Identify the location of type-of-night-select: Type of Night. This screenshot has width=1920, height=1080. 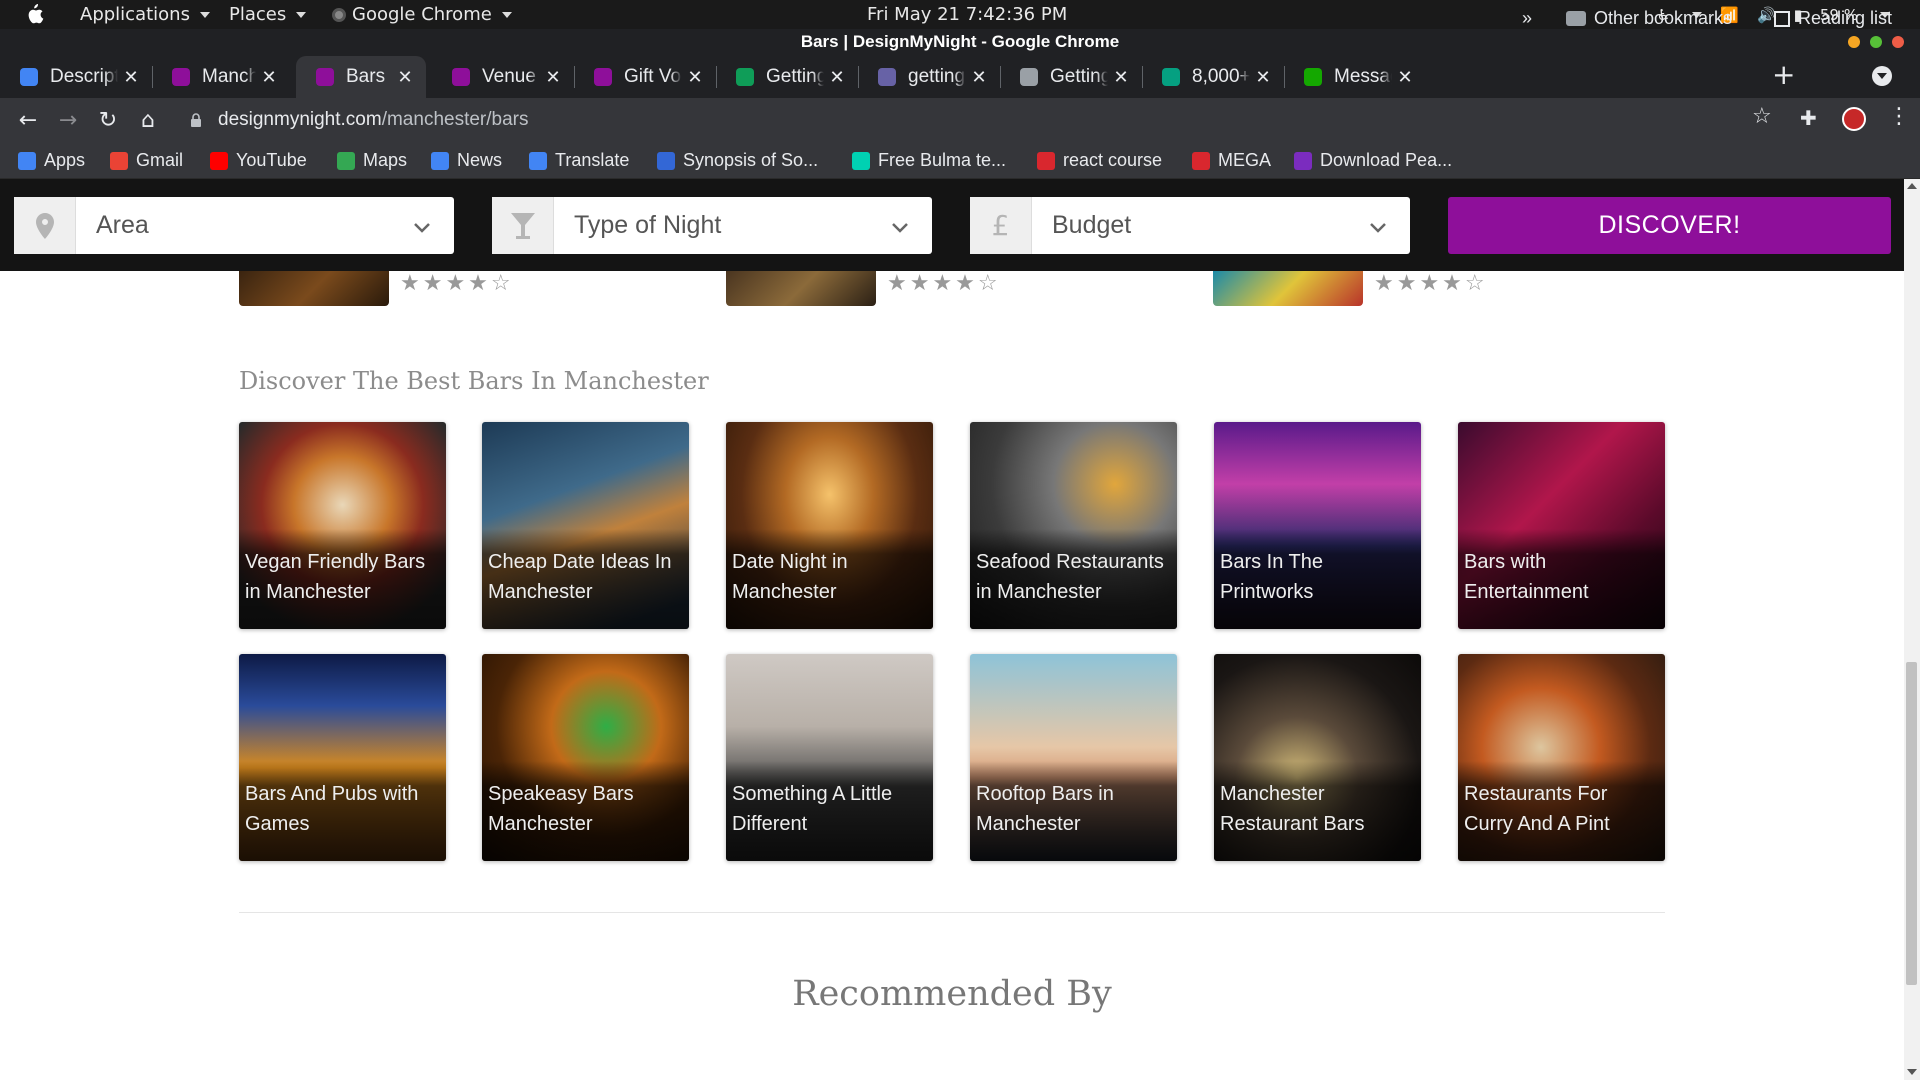
(712, 225).